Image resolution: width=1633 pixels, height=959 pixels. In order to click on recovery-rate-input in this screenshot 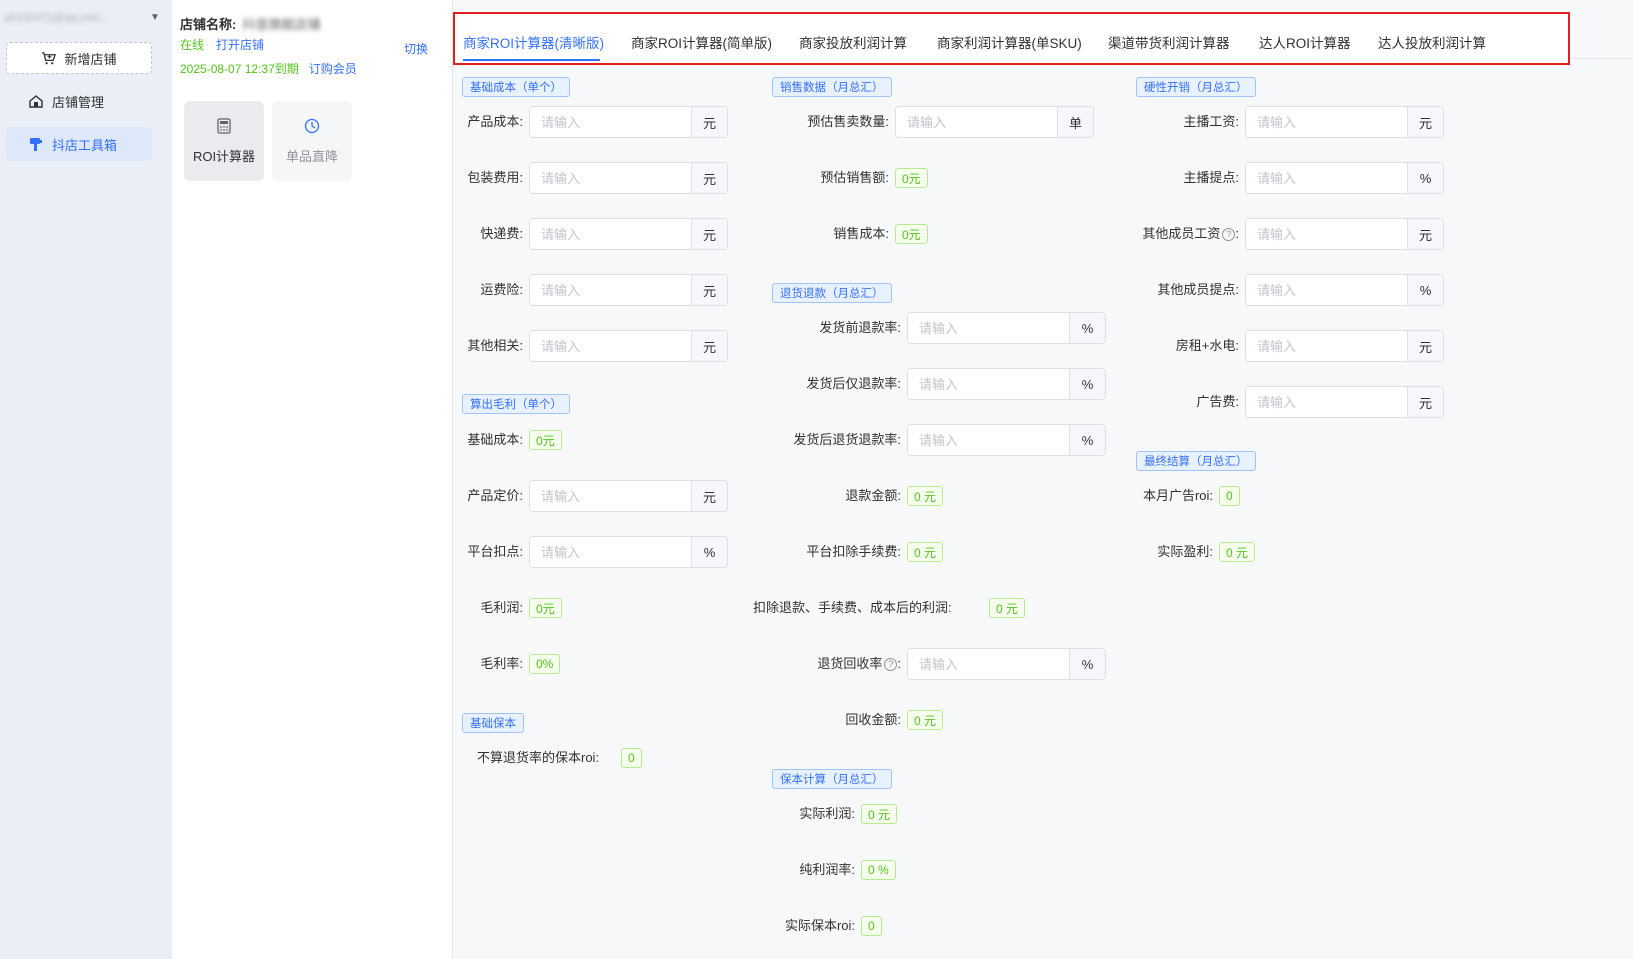, I will do `click(988, 664)`.